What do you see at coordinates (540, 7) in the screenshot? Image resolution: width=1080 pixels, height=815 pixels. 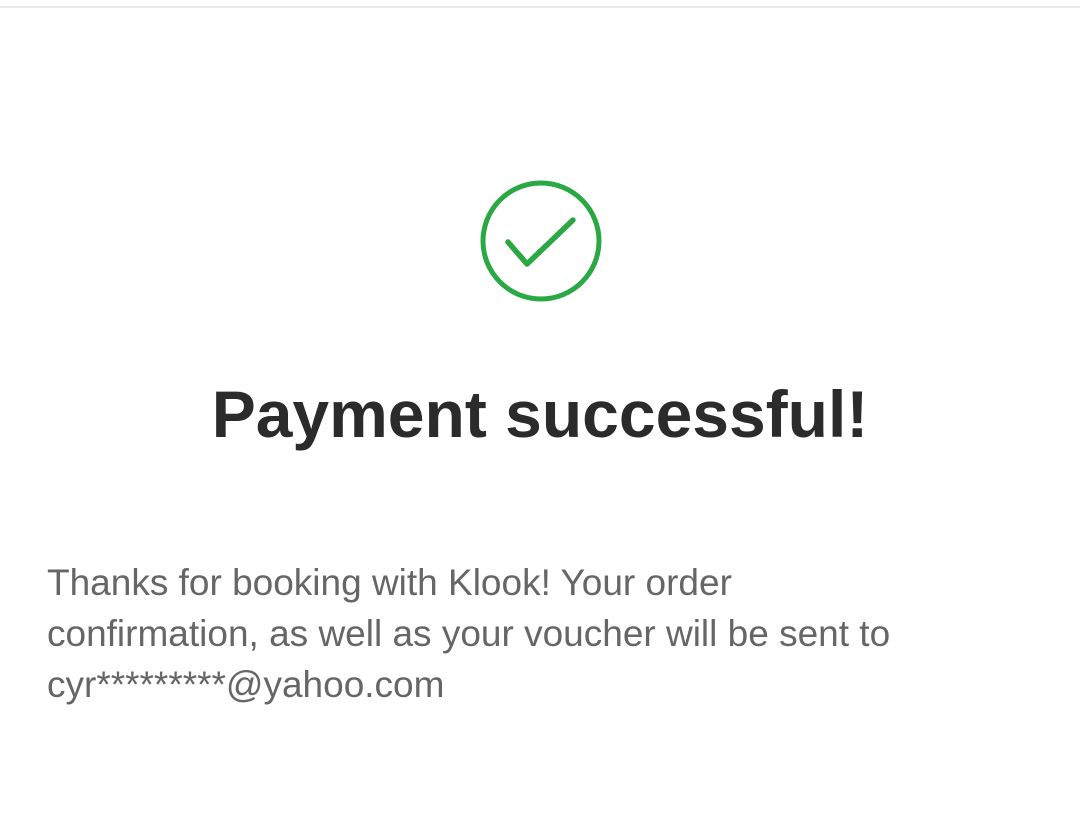 I see `top-divider` at bounding box center [540, 7].